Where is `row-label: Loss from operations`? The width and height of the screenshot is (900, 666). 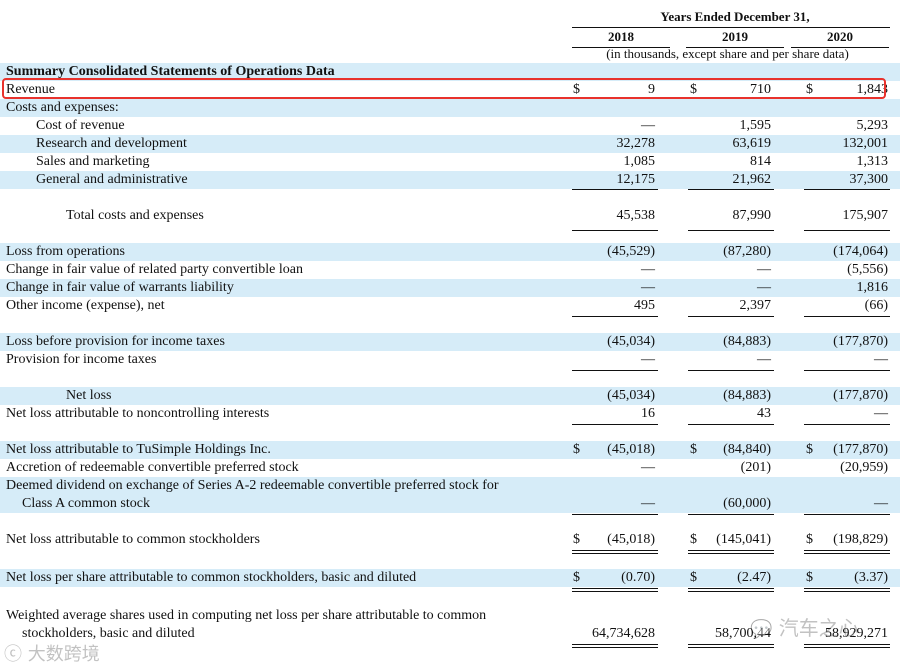
row-label: Loss from operations is located at coordinates (65, 251).